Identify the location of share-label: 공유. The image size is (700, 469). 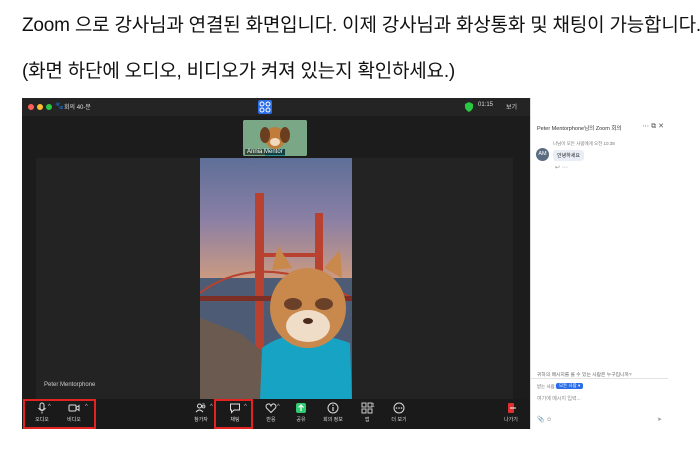
(301, 420).